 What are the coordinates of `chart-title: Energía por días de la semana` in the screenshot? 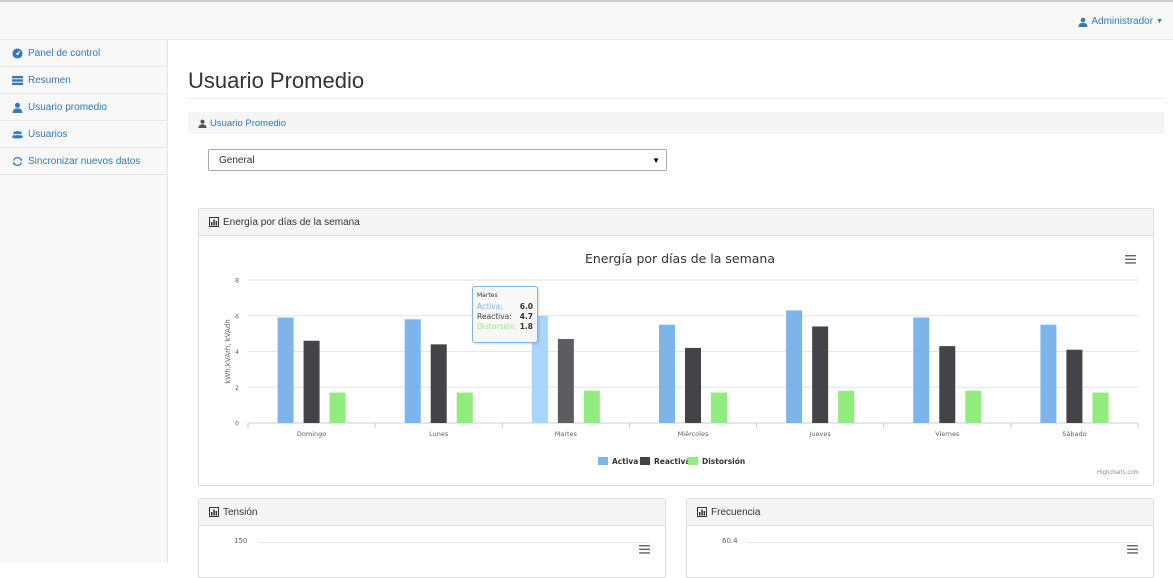 It's located at (680, 258).